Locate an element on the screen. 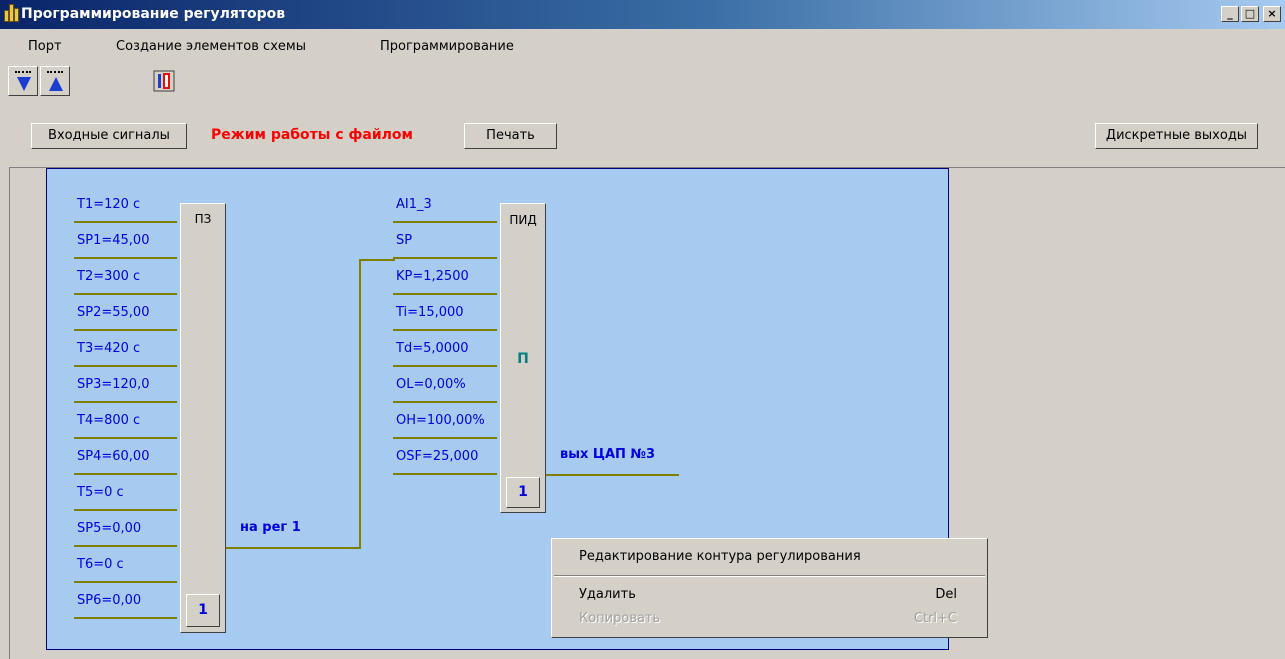 Image resolution: width=1285 pixels, height=659 pixels. download-button is located at coordinates (23, 81).